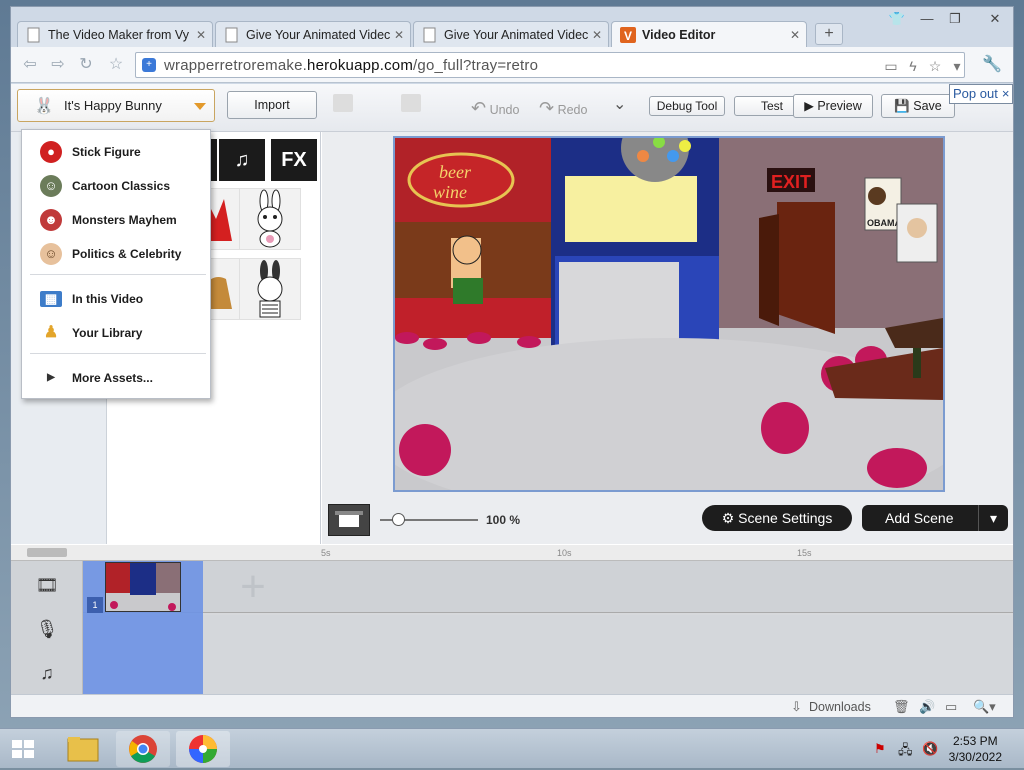 Image resolution: width=1024 pixels, height=770 pixels. Describe the element at coordinates (503, 520) in the screenshot. I see `zoom-value: 100 %` at that location.